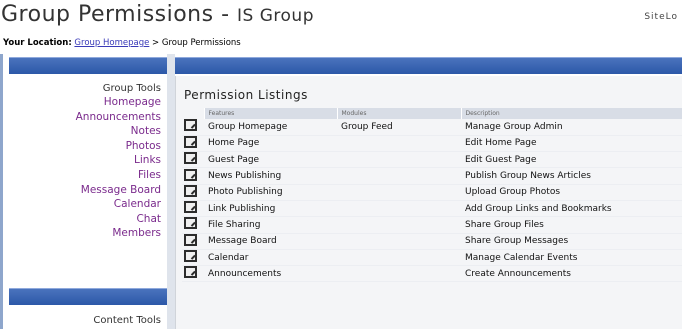 This screenshot has width=682, height=329. What do you see at coordinates (571, 176) in the screenshot?
I see `row-description: Publish Group News Articles` at bounding box center [571, 176].